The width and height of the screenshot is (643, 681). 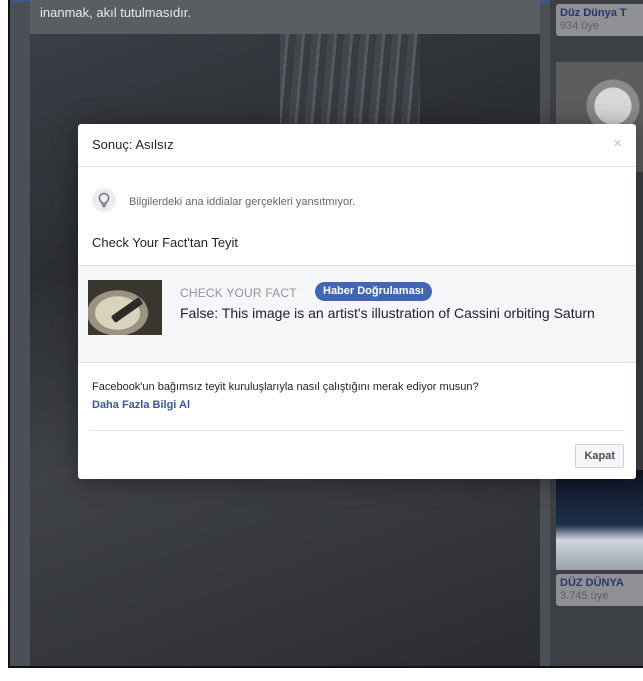 What do you see at coordinates (133, 144) in the screenshot?
I see `dialog-title: Sonuç: Asılsız` at bounding box center [133, 144].